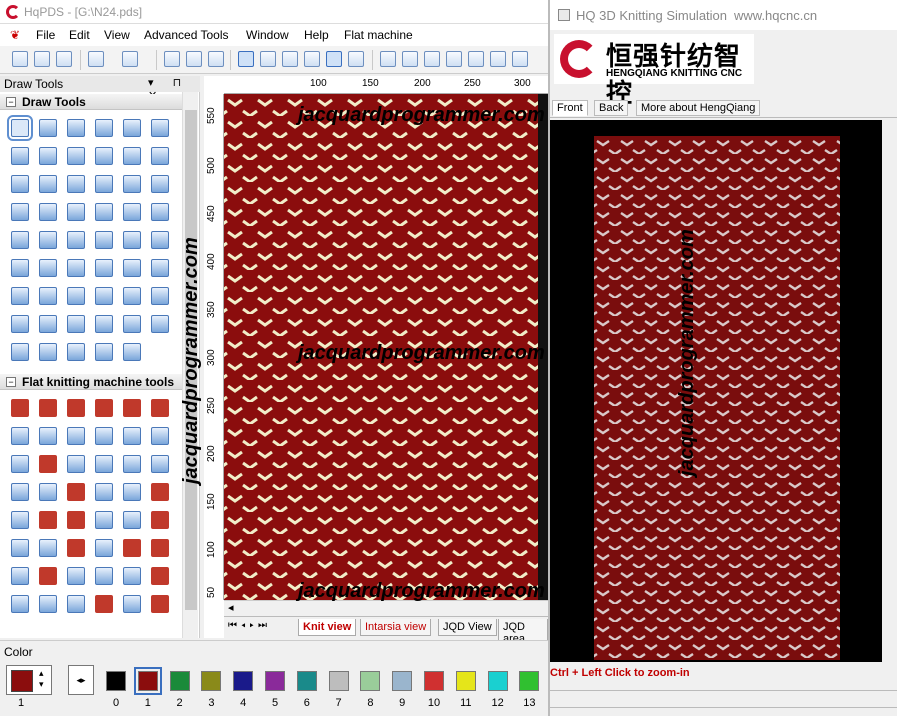  I want to click on crosshair-icon, so click(312, 59).